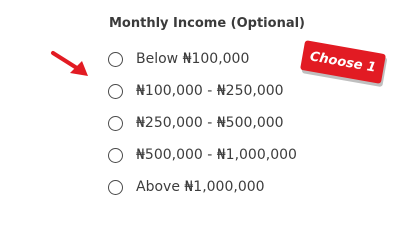 This screenshot has width=412, height=240. I want to click on option-label: ₦250,000 - ₦500,000, so click(210, 123).